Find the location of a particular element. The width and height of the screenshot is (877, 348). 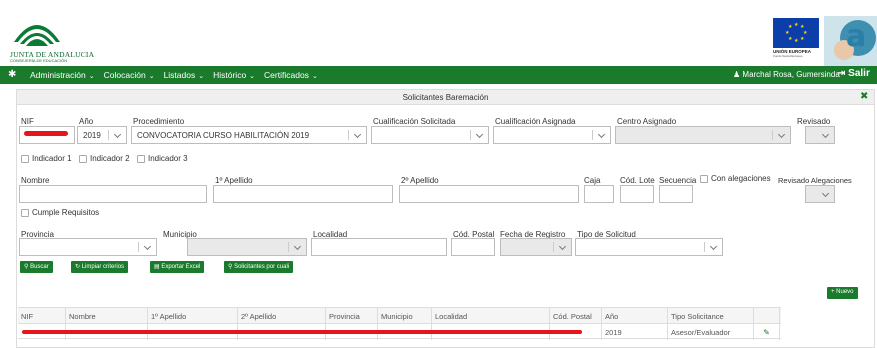

indicador3-checkbox: Indicador 3 is located at coordinates (162, 158).